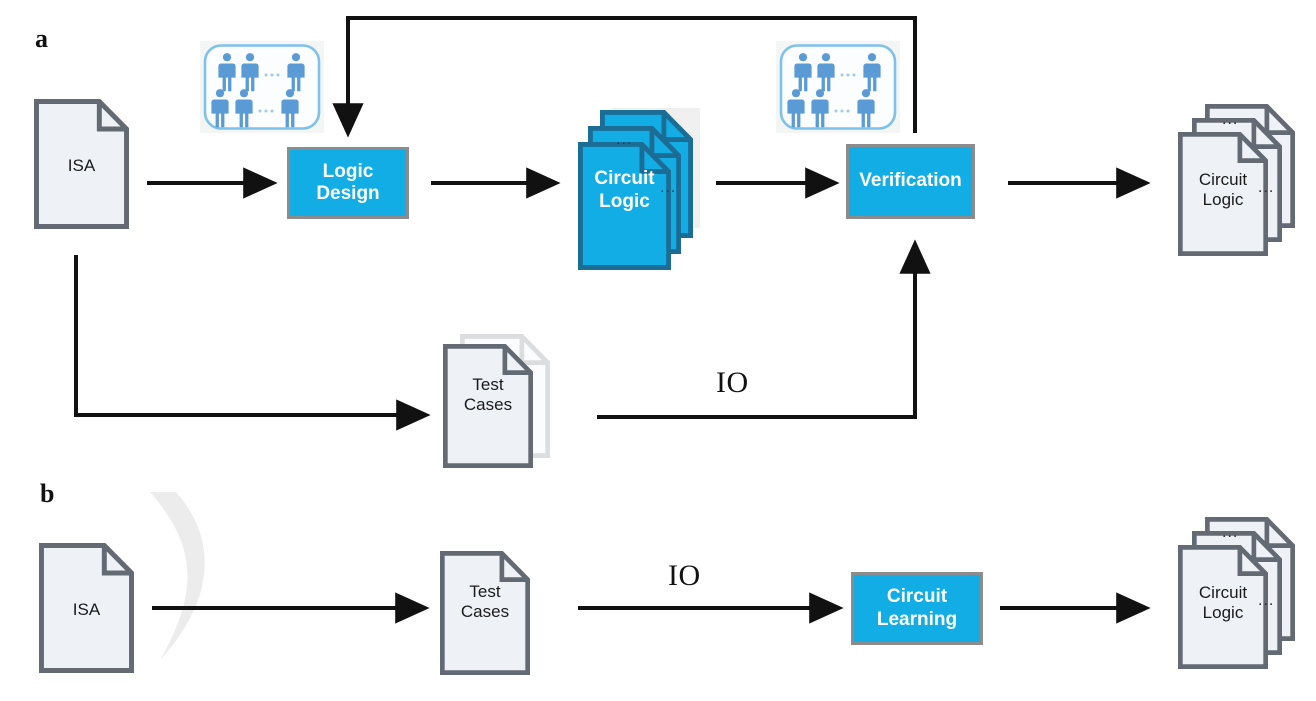 The image size is (1316, 701). I want to click on panel-label-a: a, so click(41, 38).